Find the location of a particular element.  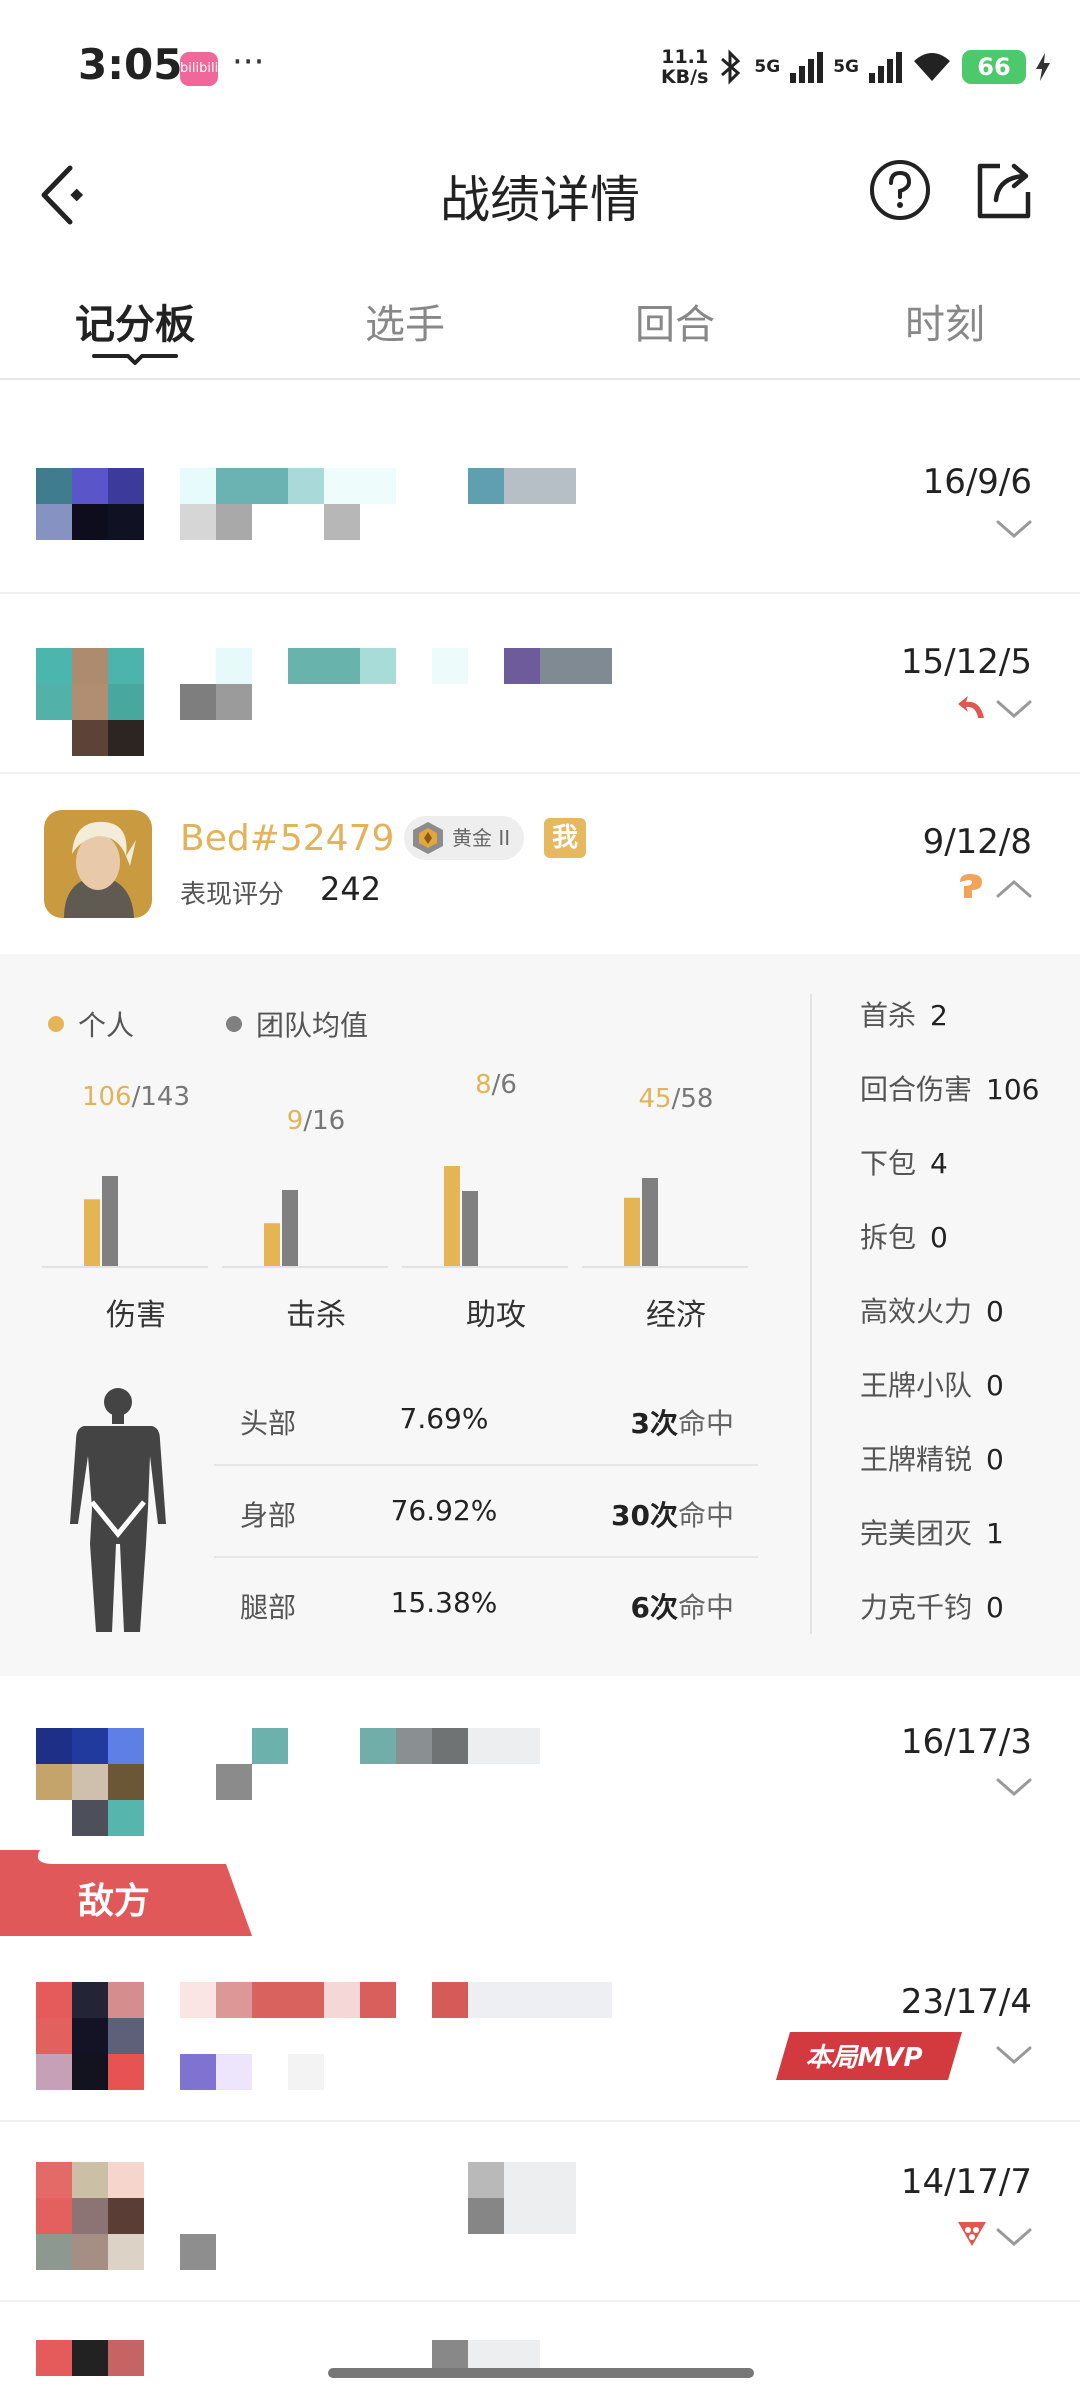

rank-badge: 黄金 II is located at coordinates (464, 838).